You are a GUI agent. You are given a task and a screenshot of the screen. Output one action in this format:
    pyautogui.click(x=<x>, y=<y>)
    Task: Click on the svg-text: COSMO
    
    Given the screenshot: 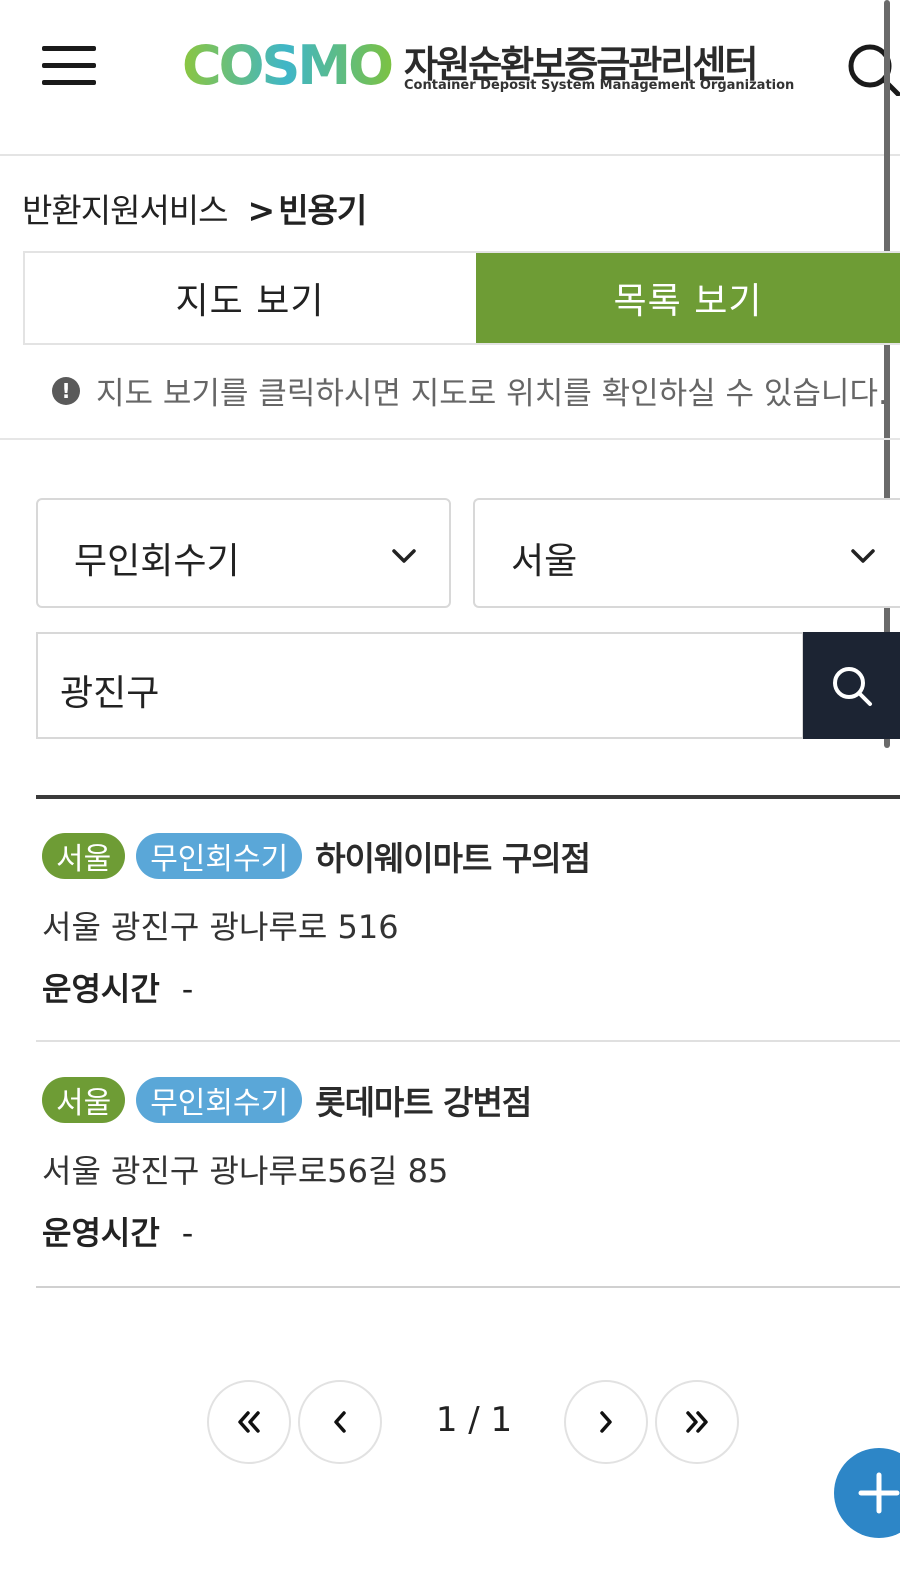 What is the action you would take?
    pyautogui.click(x=287, y=64)
    